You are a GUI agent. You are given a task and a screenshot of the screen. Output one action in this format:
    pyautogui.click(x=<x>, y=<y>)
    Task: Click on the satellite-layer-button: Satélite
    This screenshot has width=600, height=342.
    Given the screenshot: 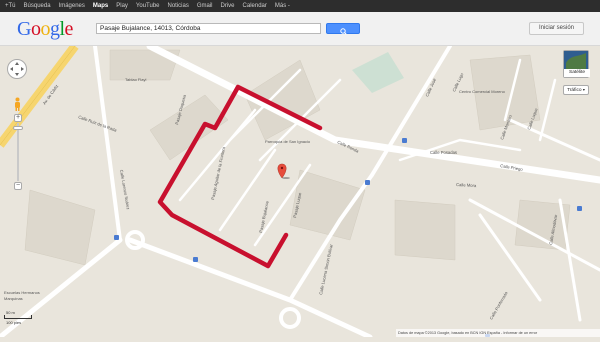 What is the action you would take?
    pyautogui.click(x=576, y=64)
    